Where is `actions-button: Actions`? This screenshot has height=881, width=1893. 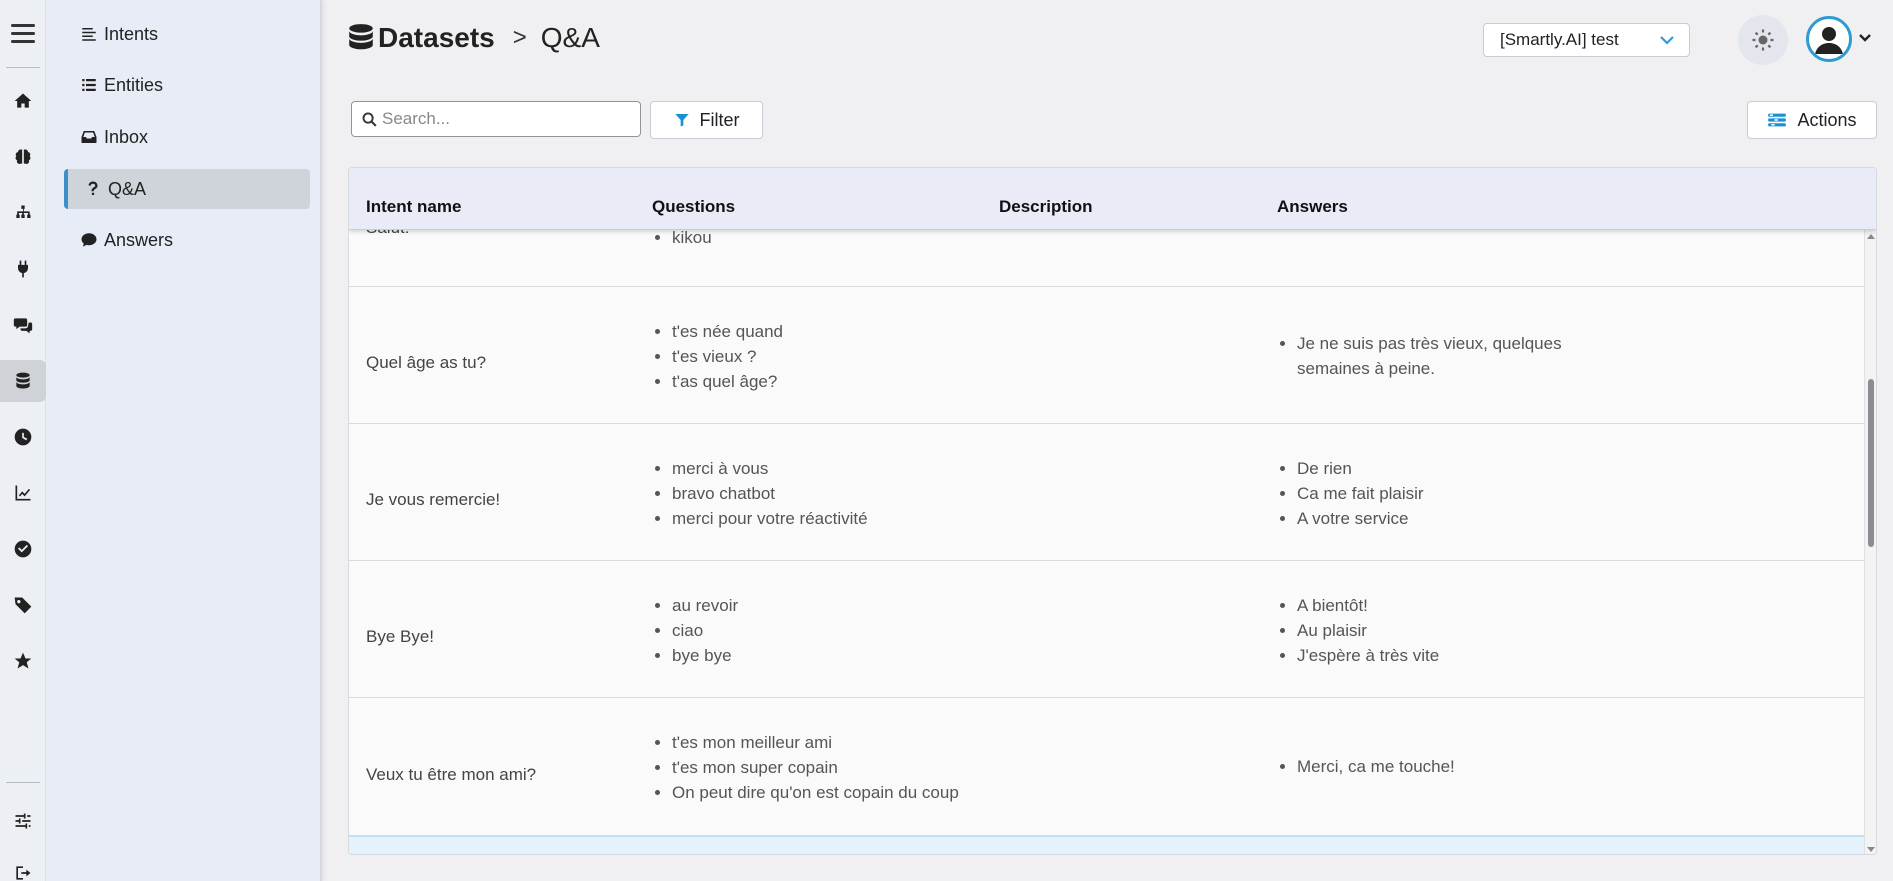 actions-button: Actions is located at coordinates (1812, 120).